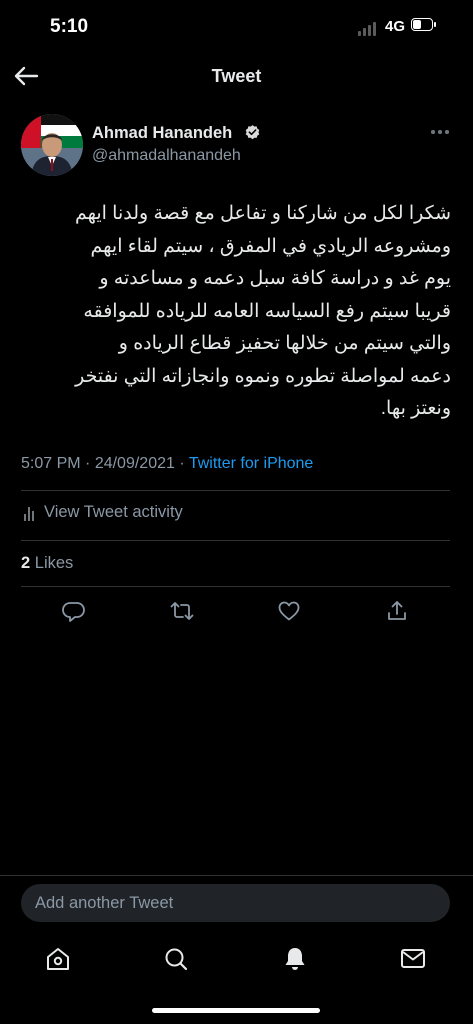 The height and width of the screenshot is (1024, 473). Describe the element at coordinates (424, 25) in the screenshot. I see `battery-icon` at that location.